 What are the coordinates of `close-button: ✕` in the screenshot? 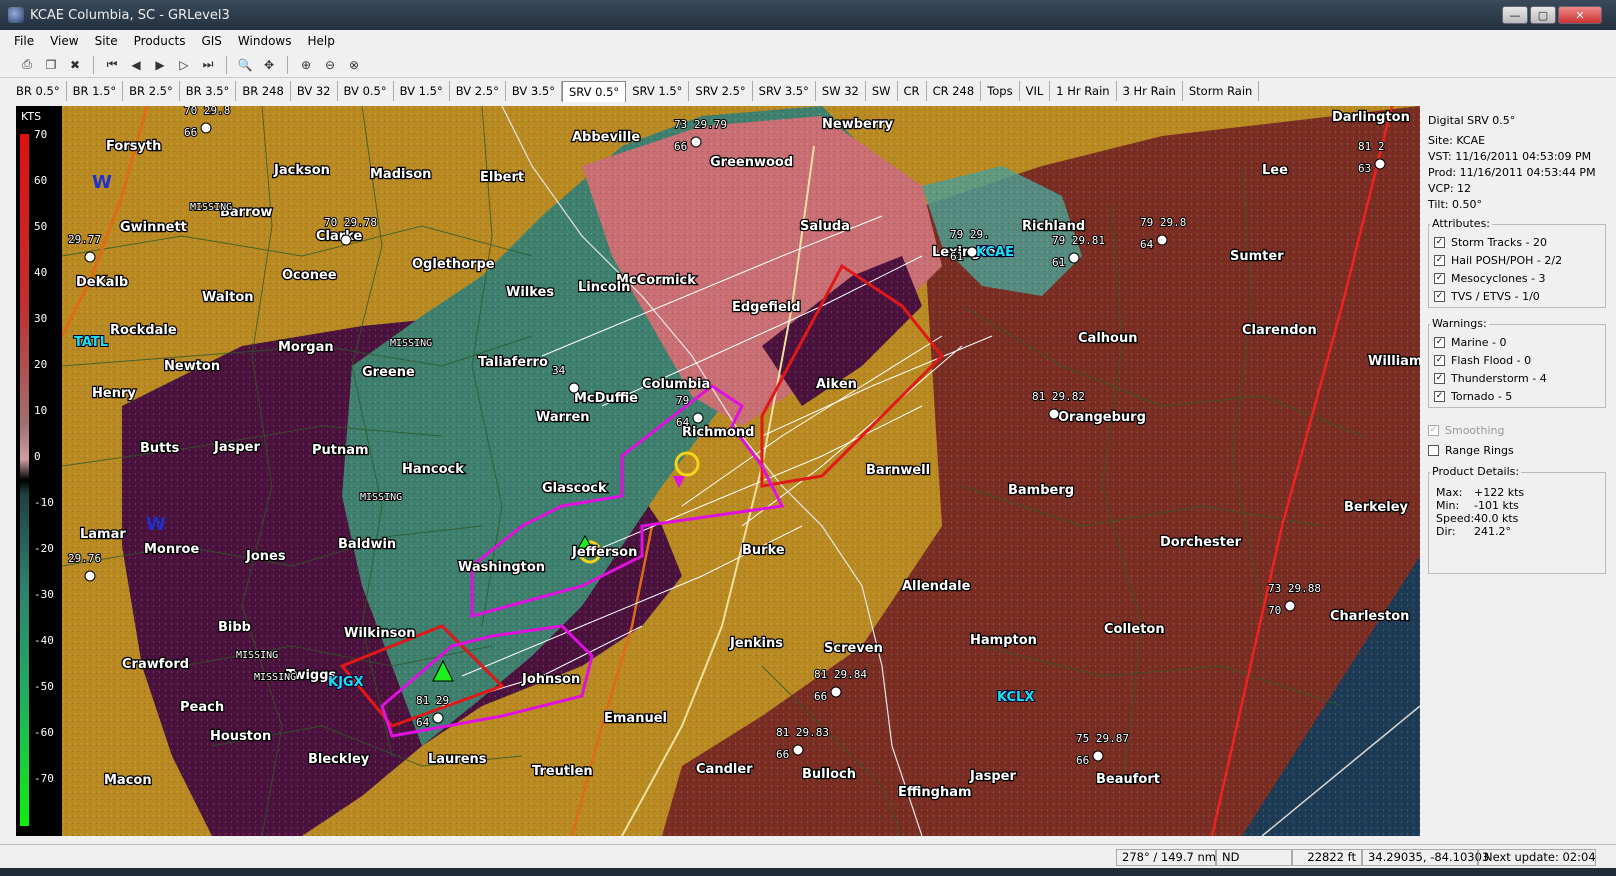 It's located at (1580, 15).